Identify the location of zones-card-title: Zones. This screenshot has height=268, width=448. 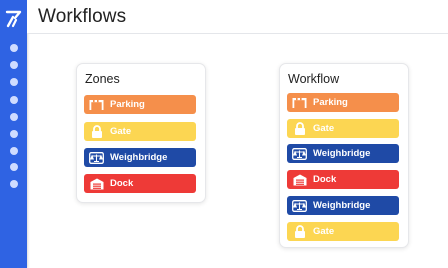
(102, 79).